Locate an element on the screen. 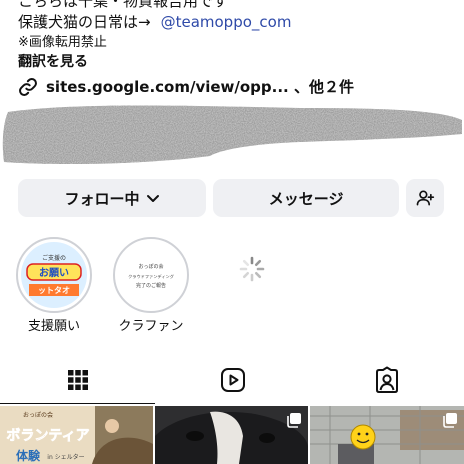 The height and width of the screenshot is (464, 464). loading-spinner-icon is located at coordinates (252, 269).